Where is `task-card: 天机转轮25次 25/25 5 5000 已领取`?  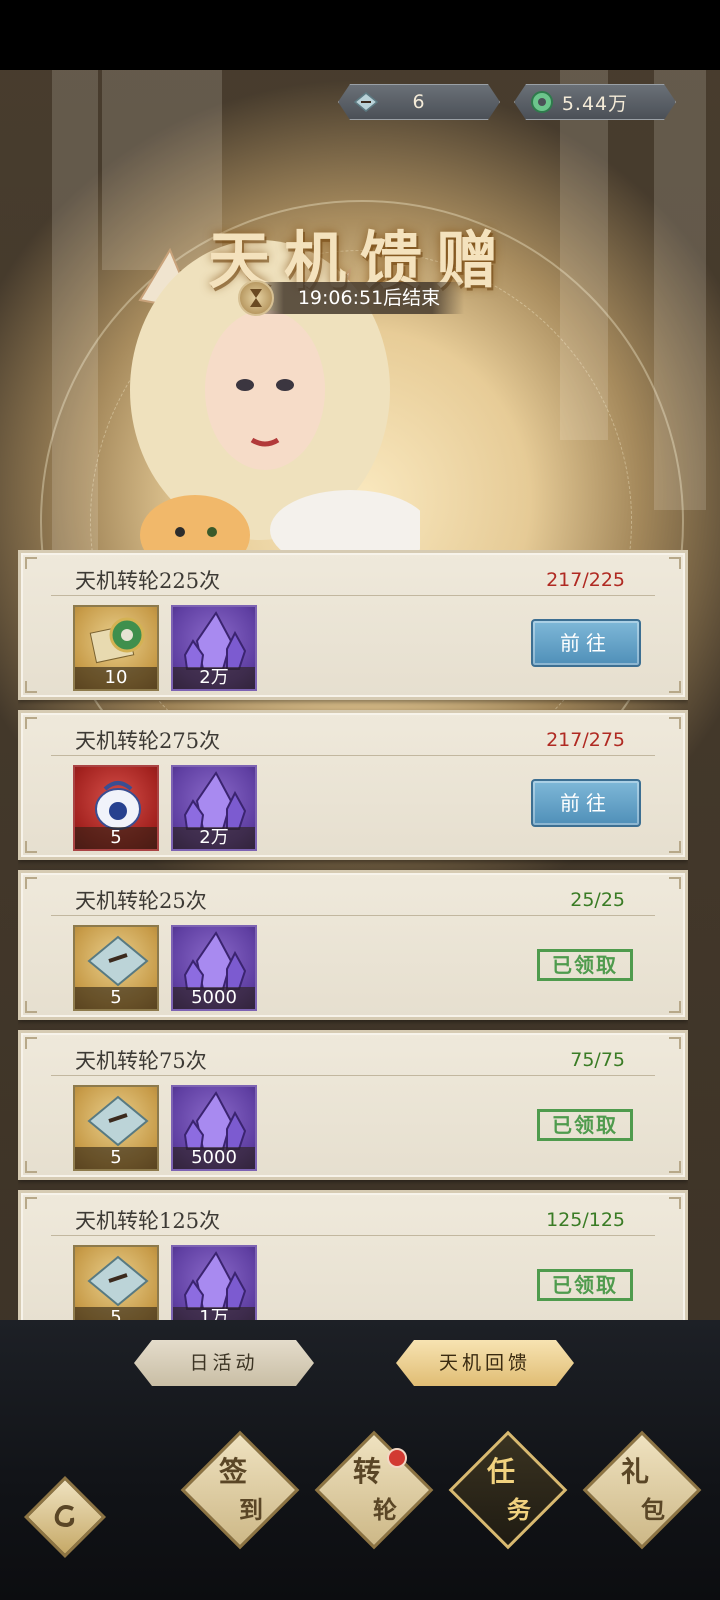 task-card: 天机转轮25次 25/25 5 5000 已领取 is located at coordinates (353, 945).